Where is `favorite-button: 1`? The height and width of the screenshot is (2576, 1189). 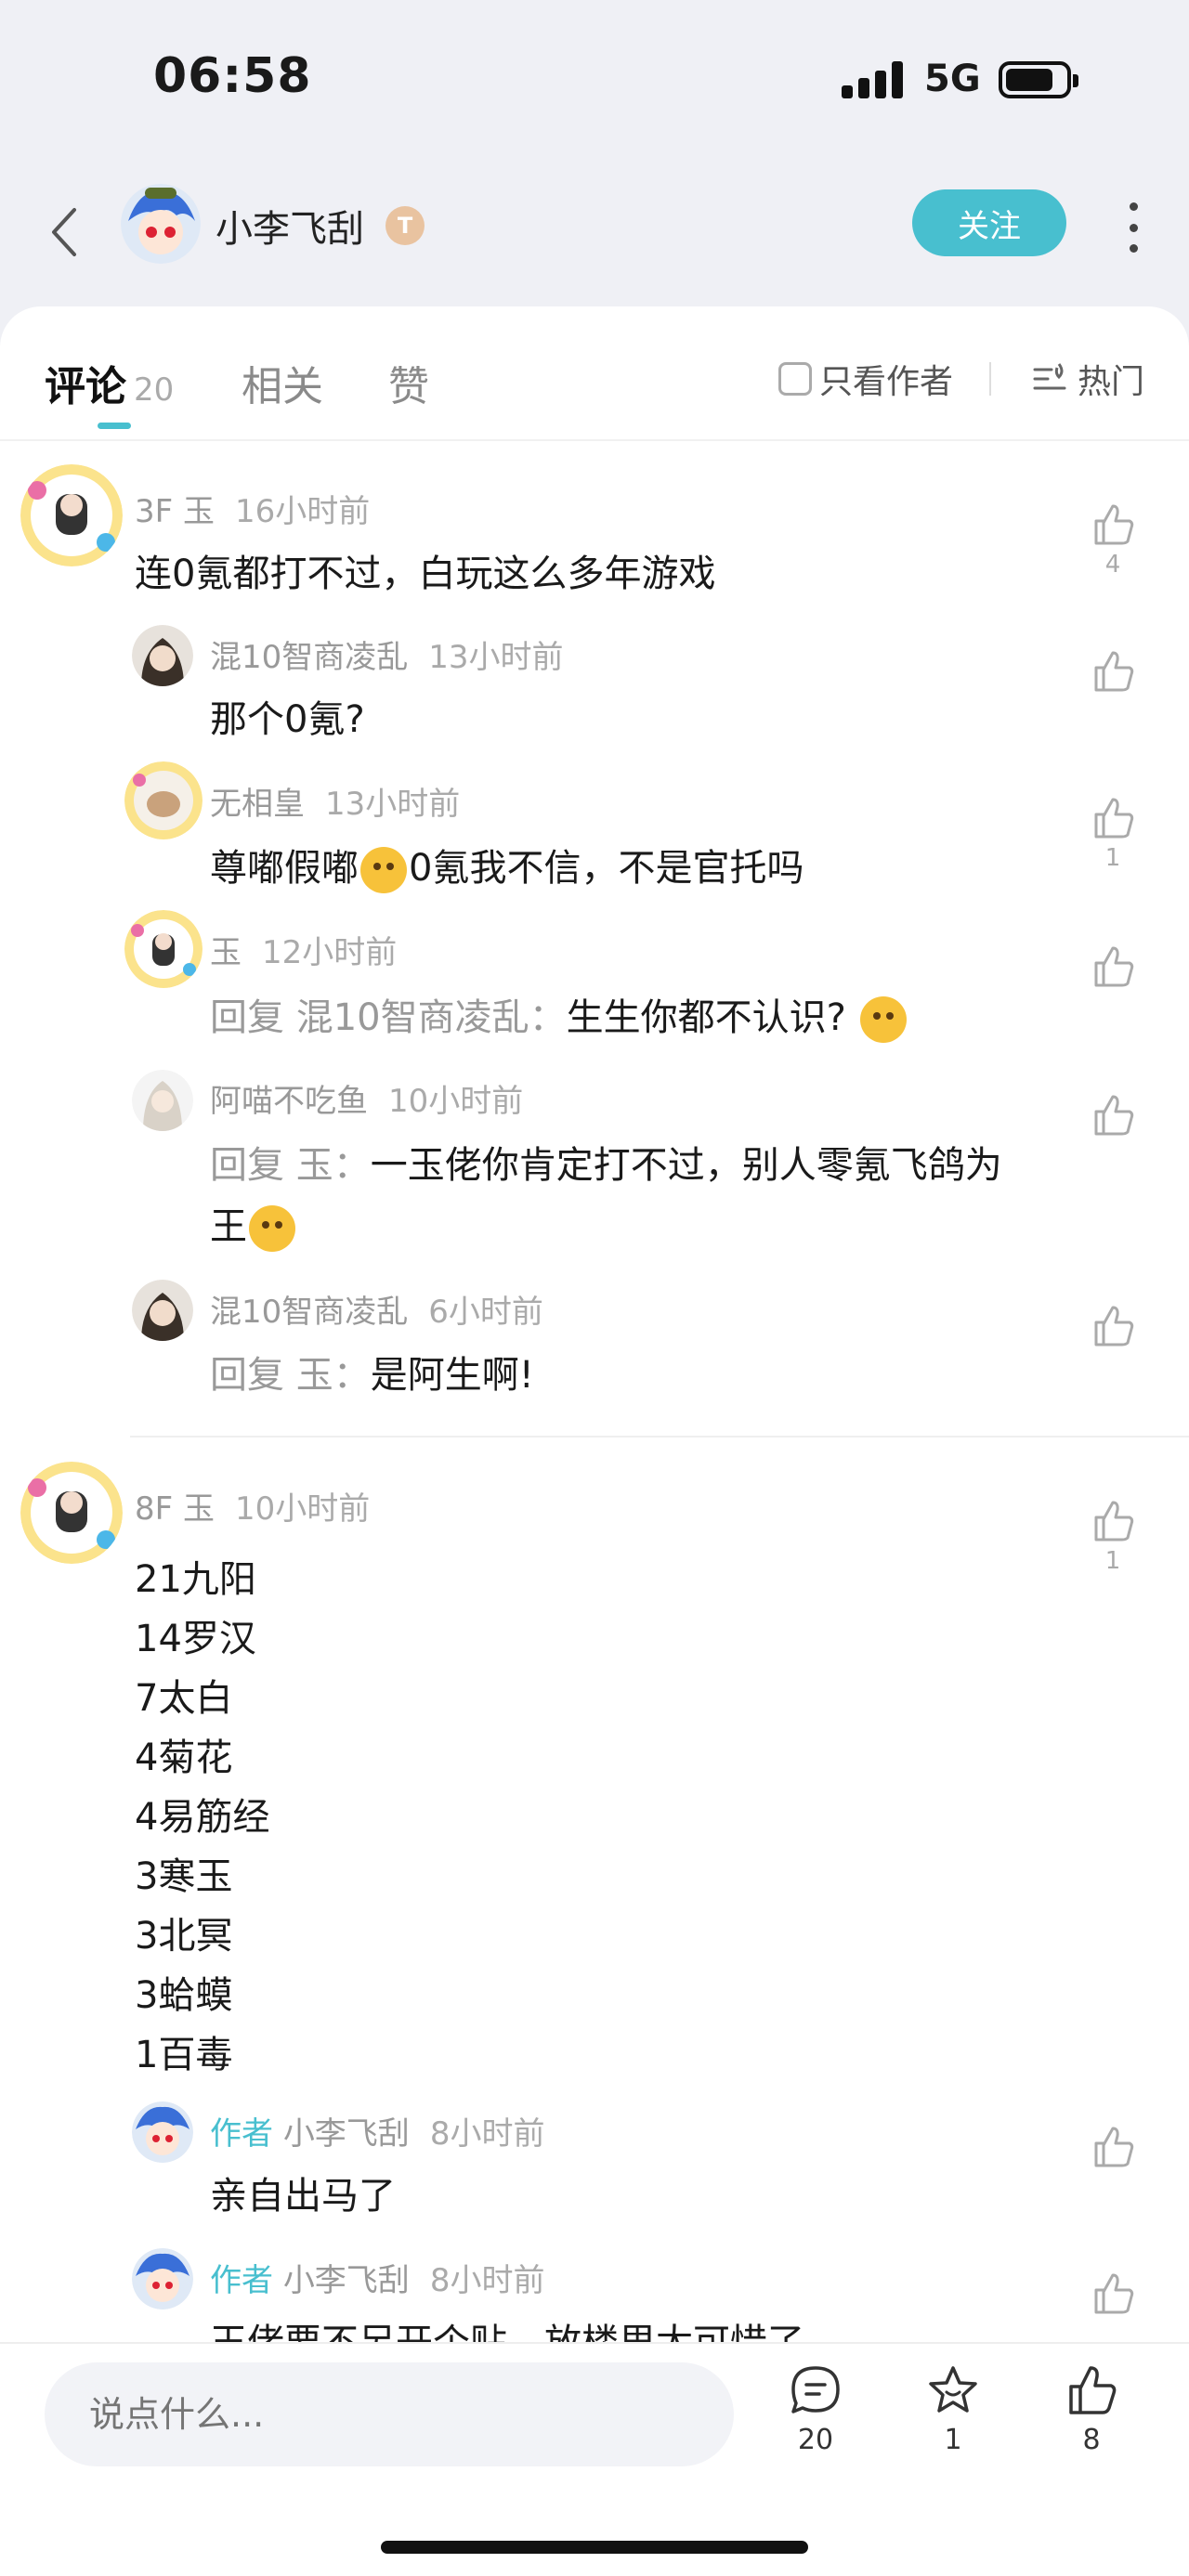
favorite-button: 1 is located at coordinates (953, 2409).